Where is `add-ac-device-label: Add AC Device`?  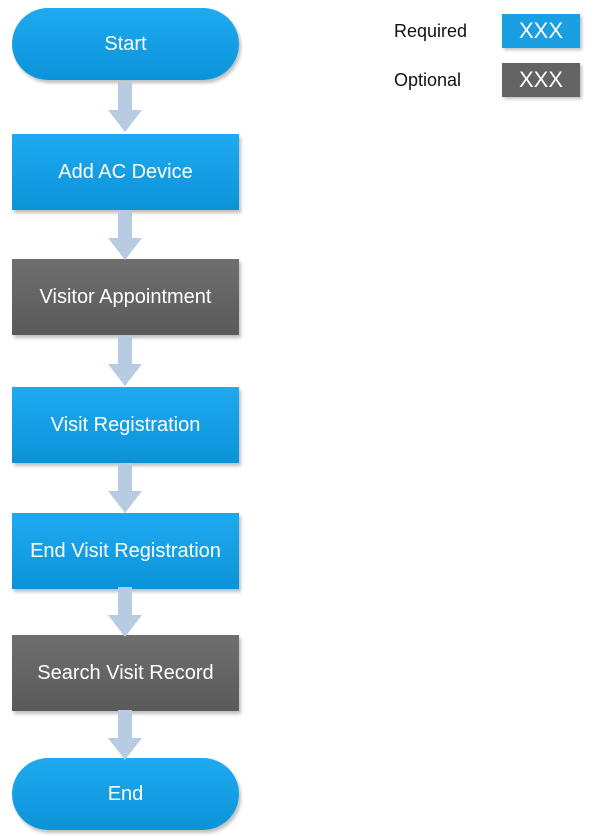
add-ac-device-label: Add AC Device is located at coordinates (125, 171).